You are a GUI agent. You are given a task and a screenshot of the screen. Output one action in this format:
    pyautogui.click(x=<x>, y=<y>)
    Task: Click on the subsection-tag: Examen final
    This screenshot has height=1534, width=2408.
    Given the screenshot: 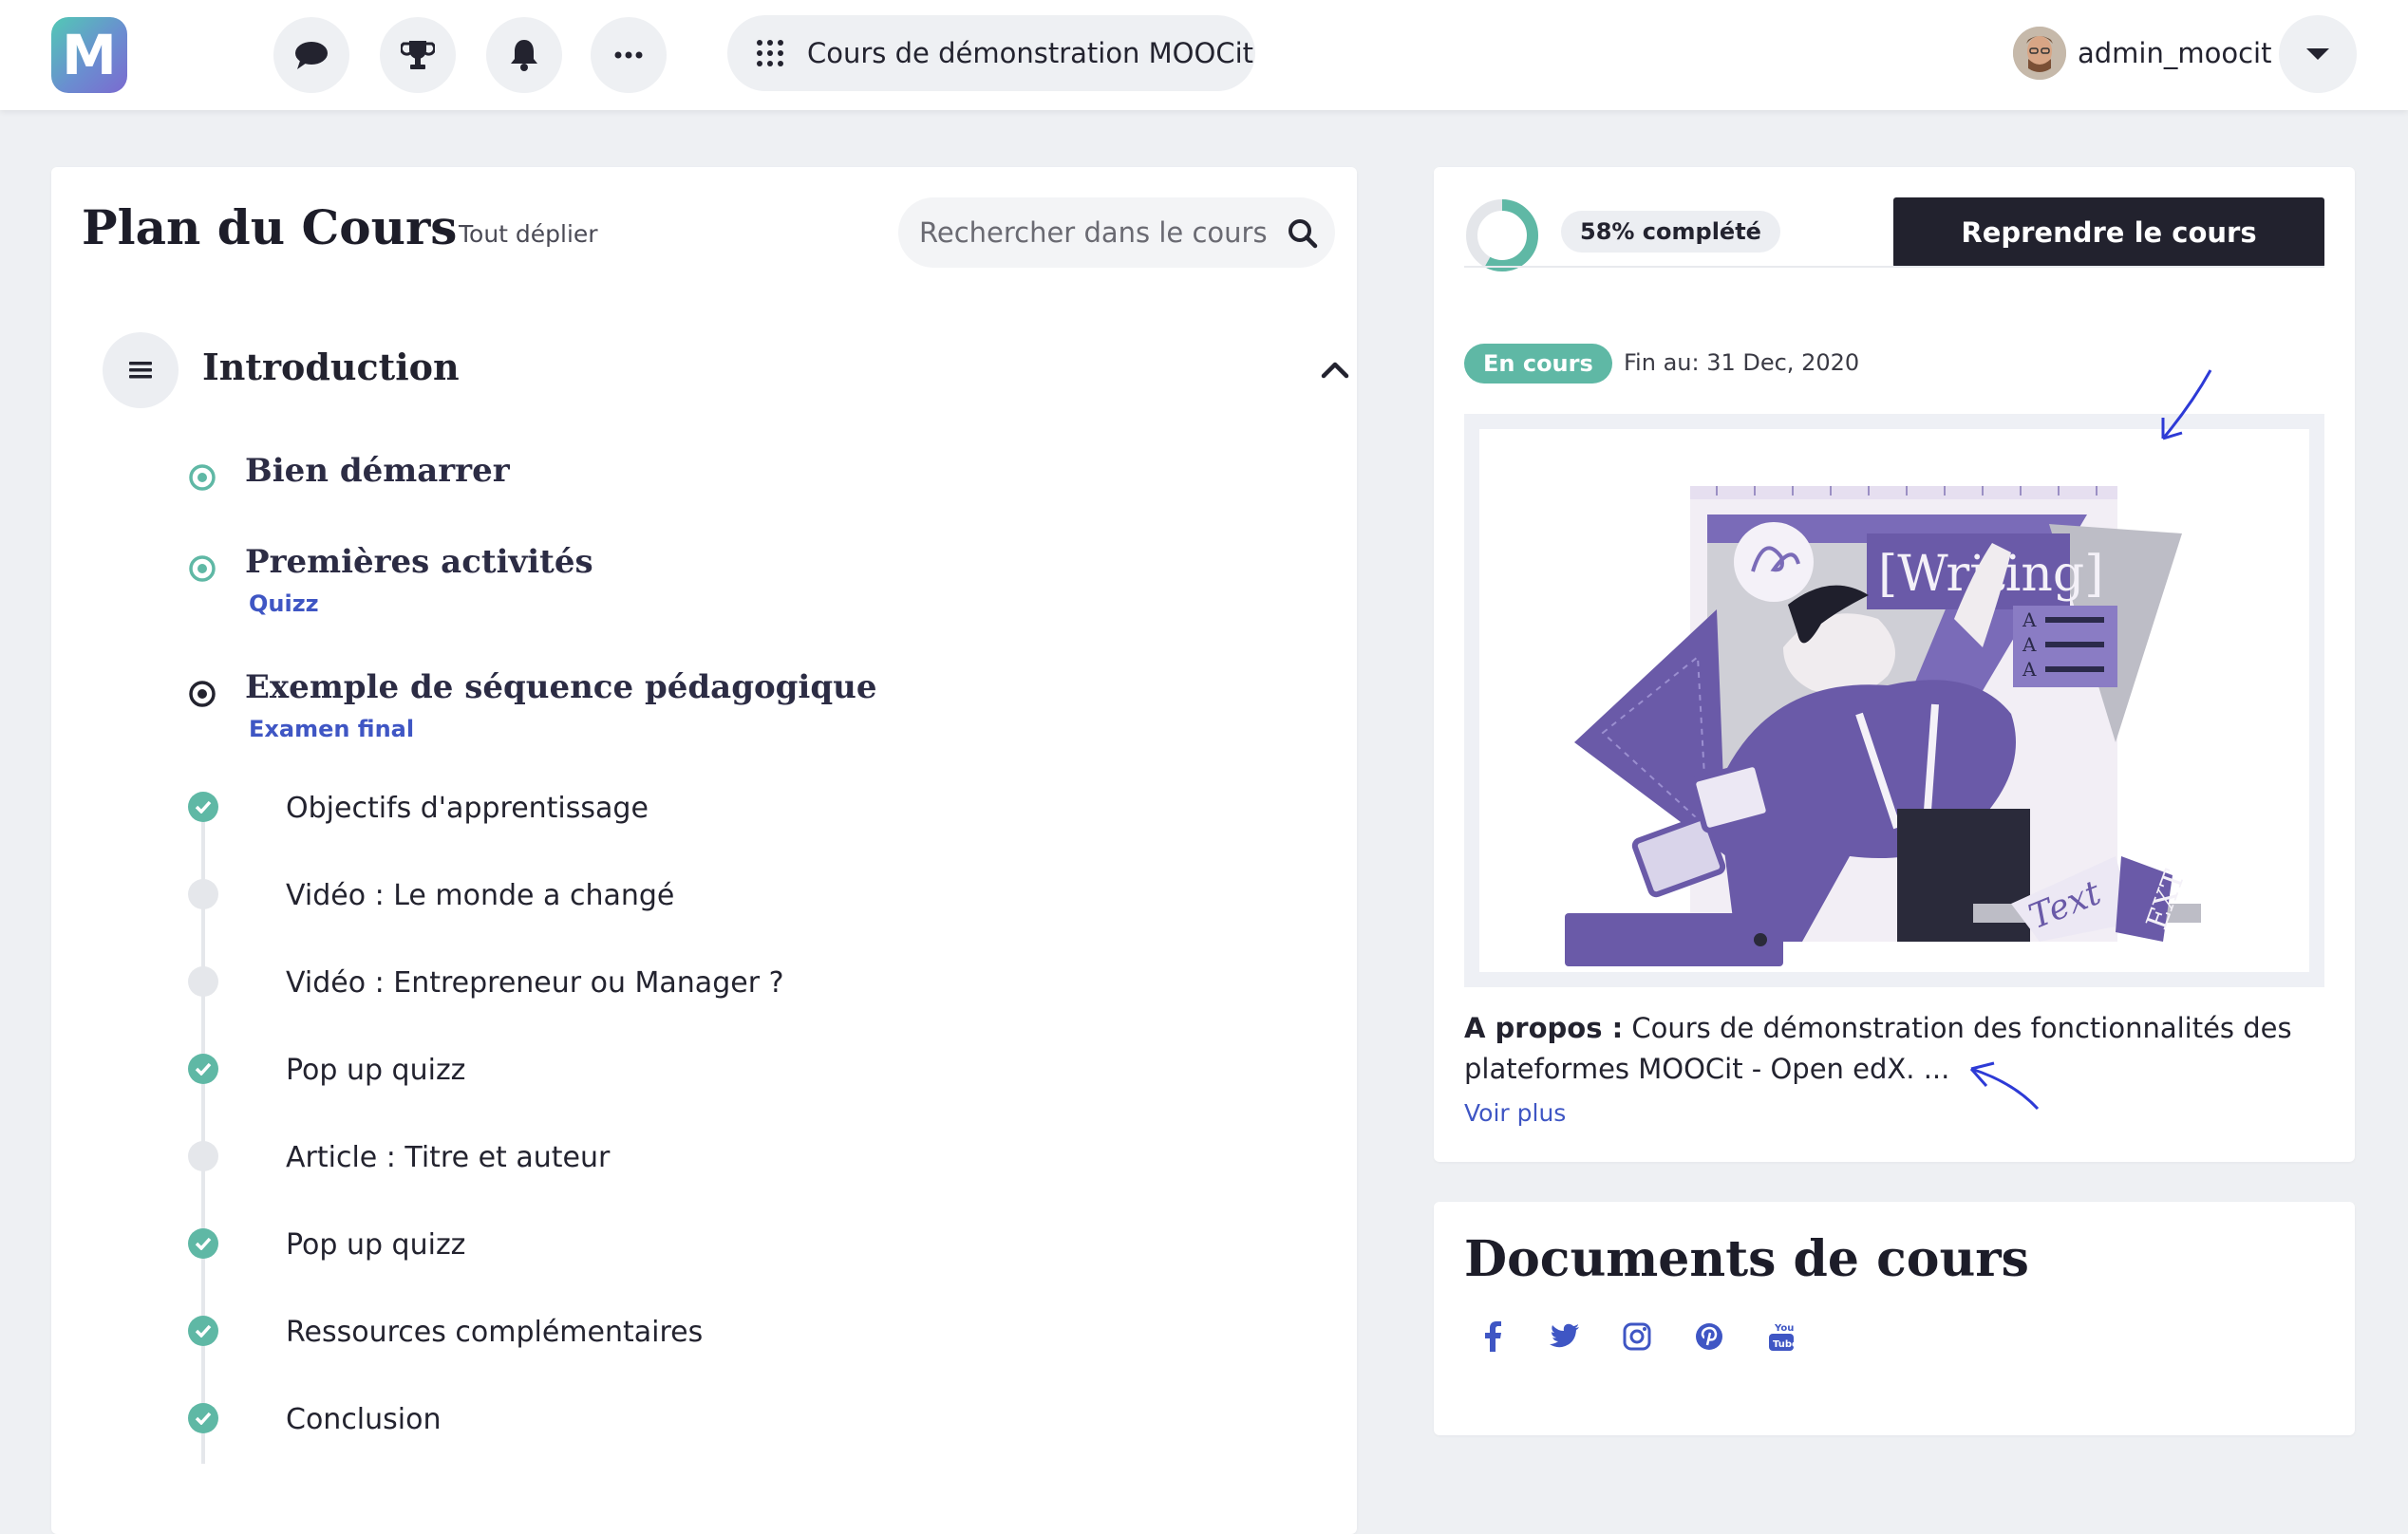 What is the action you would take?
    pyautogui.click(x=332, y=729)
    